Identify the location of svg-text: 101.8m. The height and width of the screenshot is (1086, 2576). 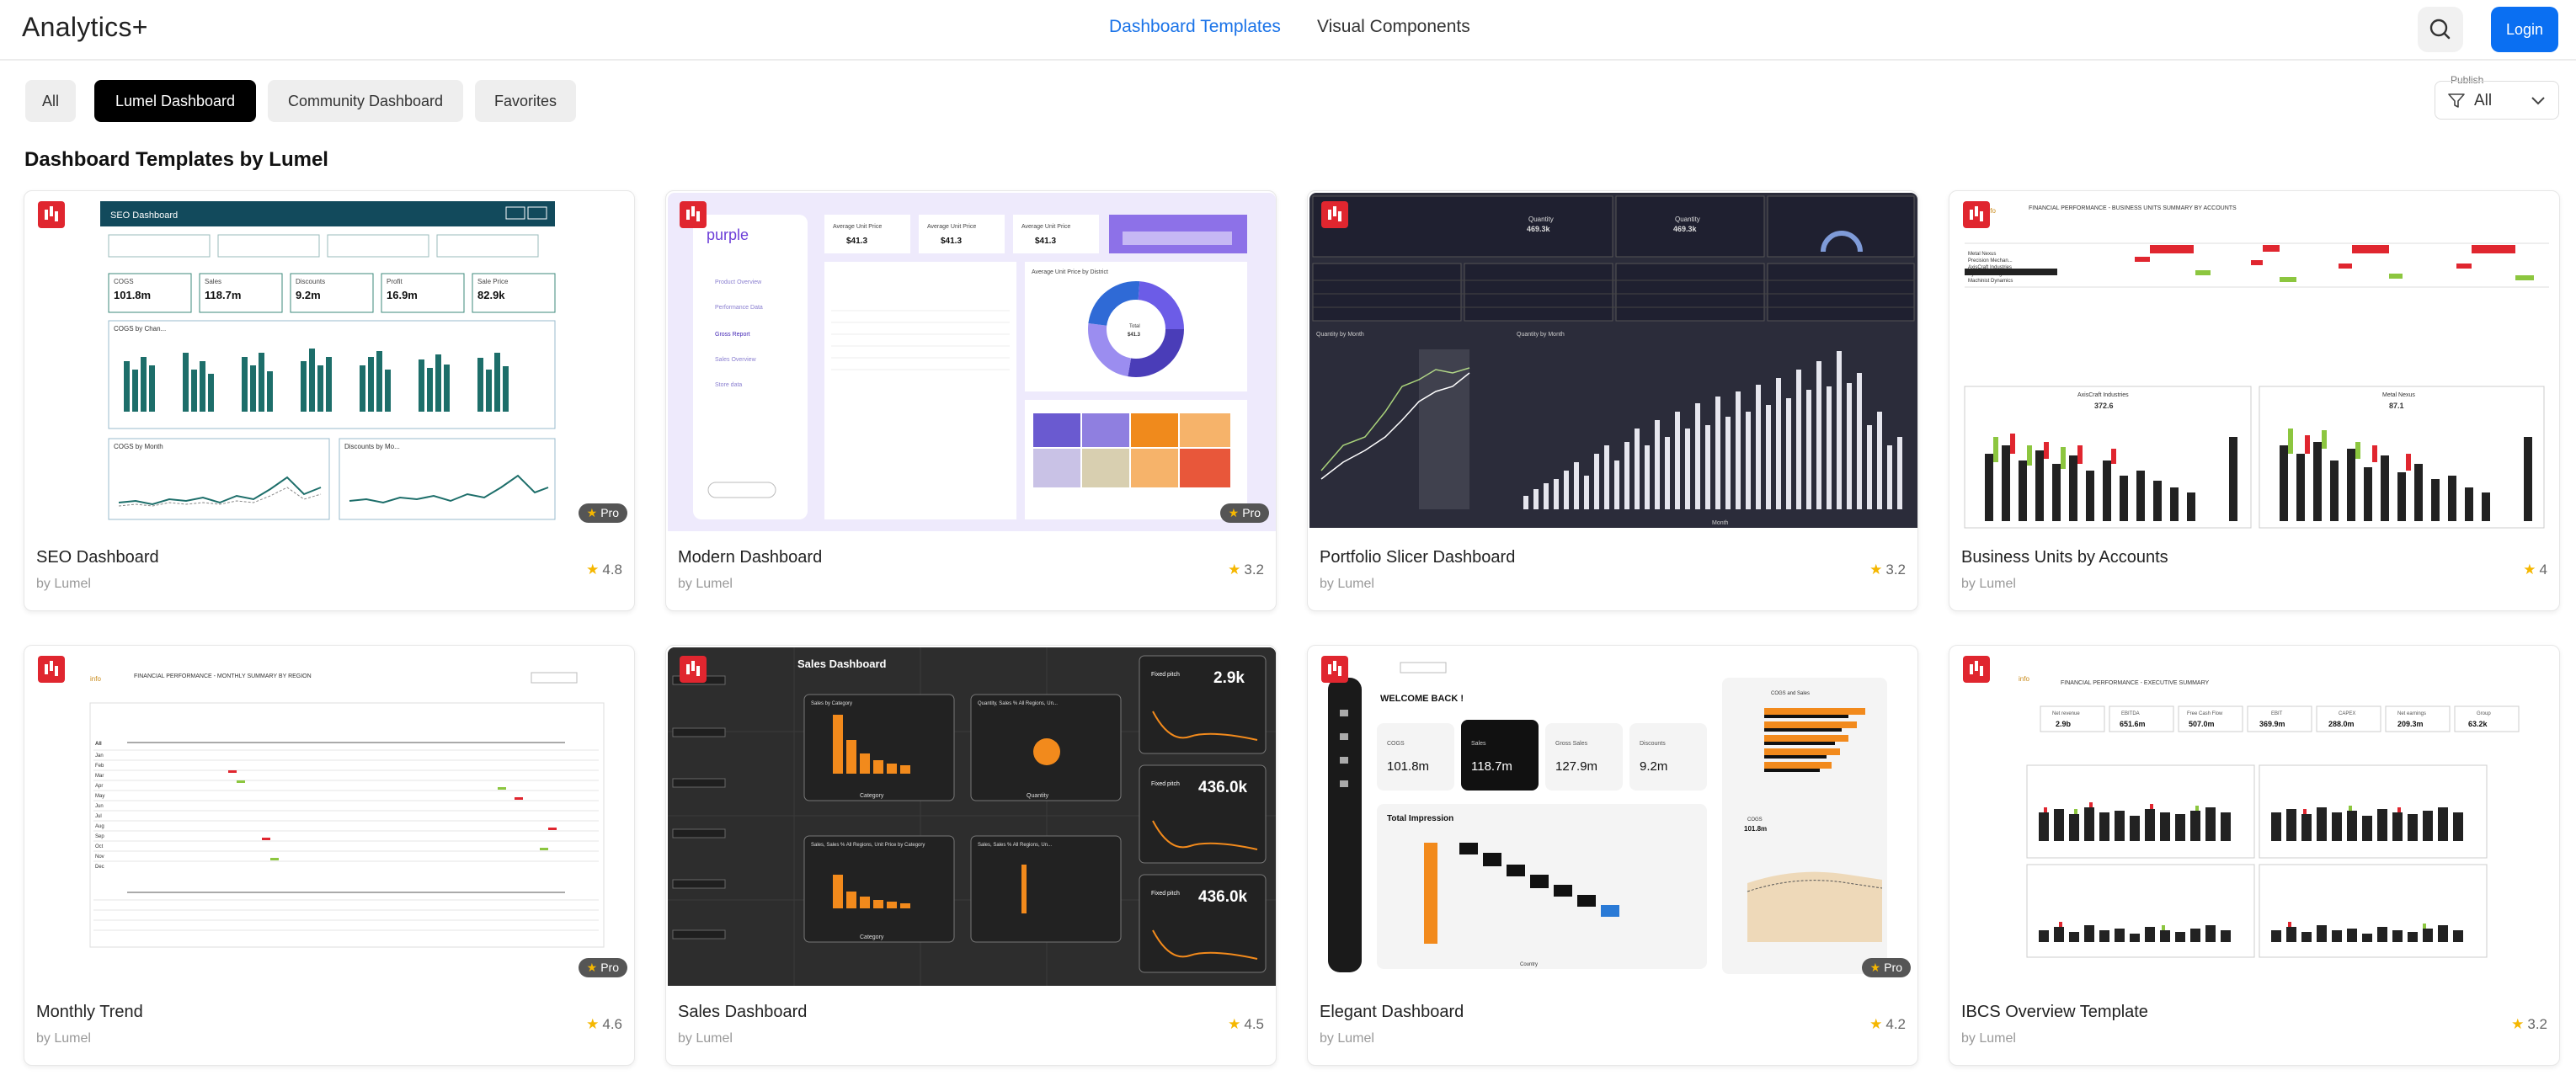
(1408, 766).